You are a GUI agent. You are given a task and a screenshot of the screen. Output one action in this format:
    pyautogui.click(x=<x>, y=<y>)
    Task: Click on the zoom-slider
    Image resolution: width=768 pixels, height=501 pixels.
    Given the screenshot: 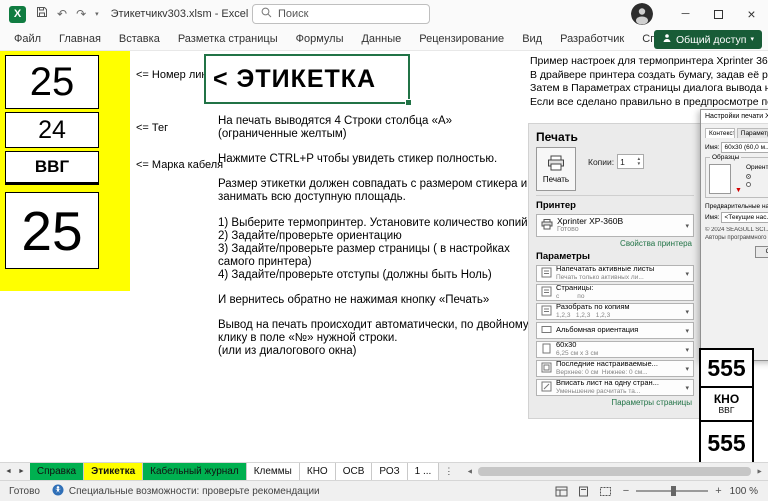 What is the action you would take?
    pyautogui.click(x=672, y=491)
    